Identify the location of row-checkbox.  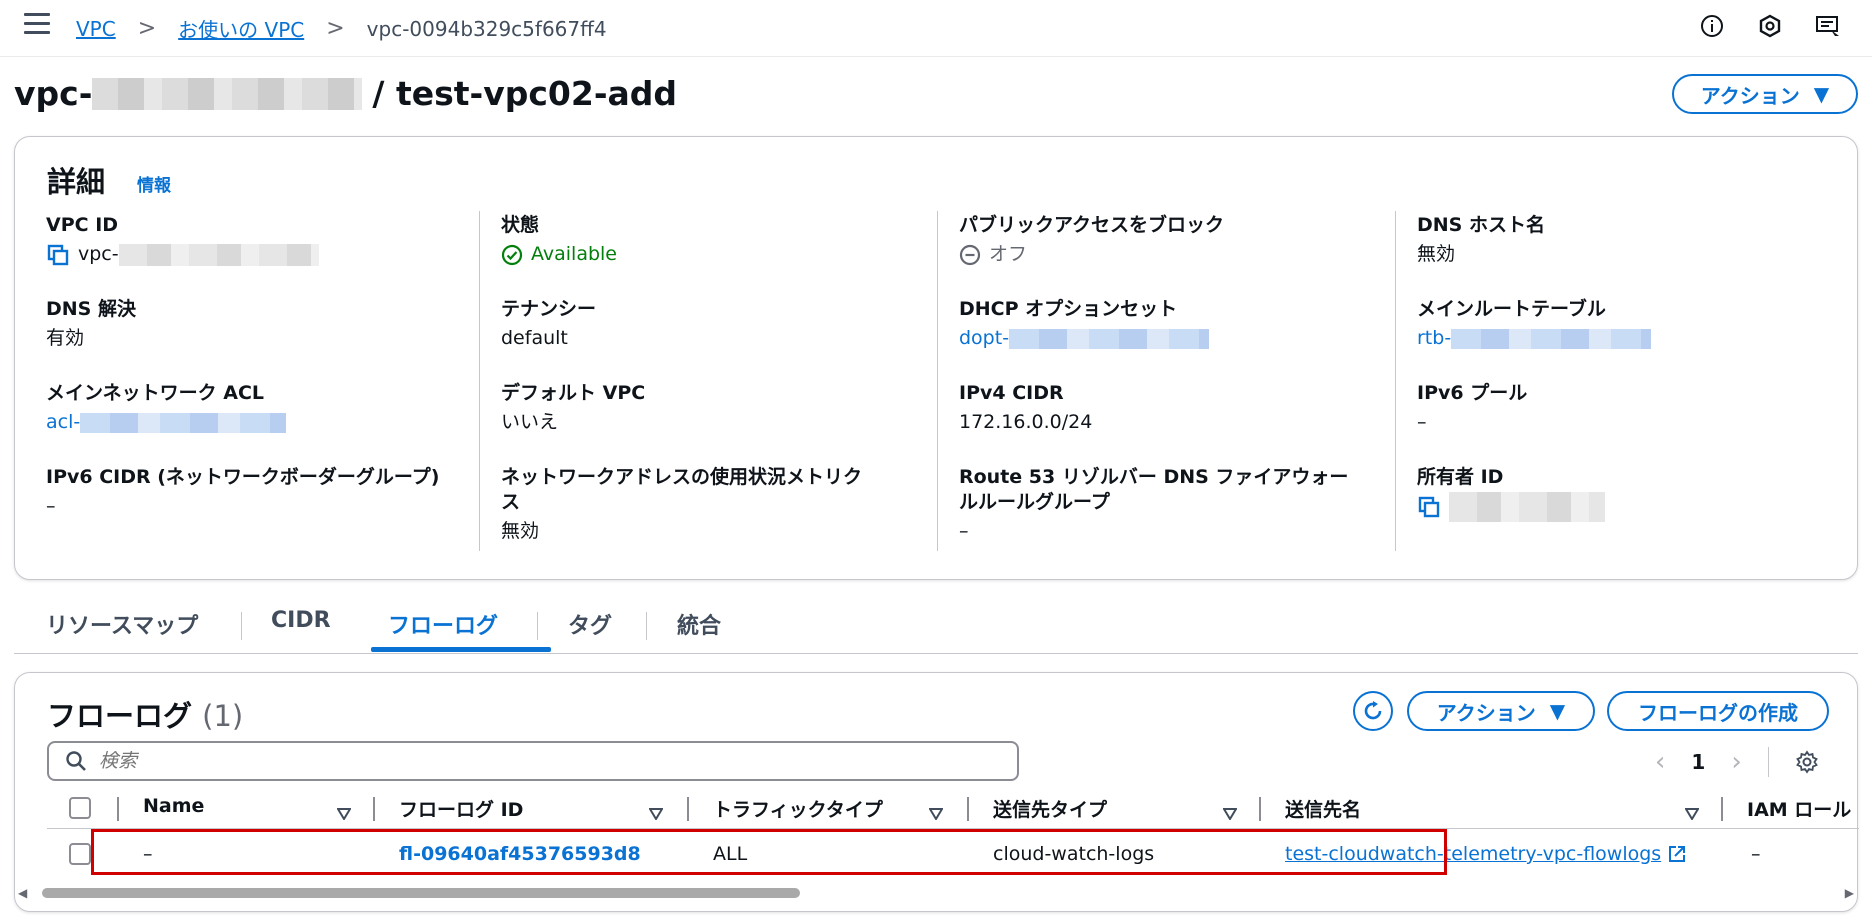
(80, 854).